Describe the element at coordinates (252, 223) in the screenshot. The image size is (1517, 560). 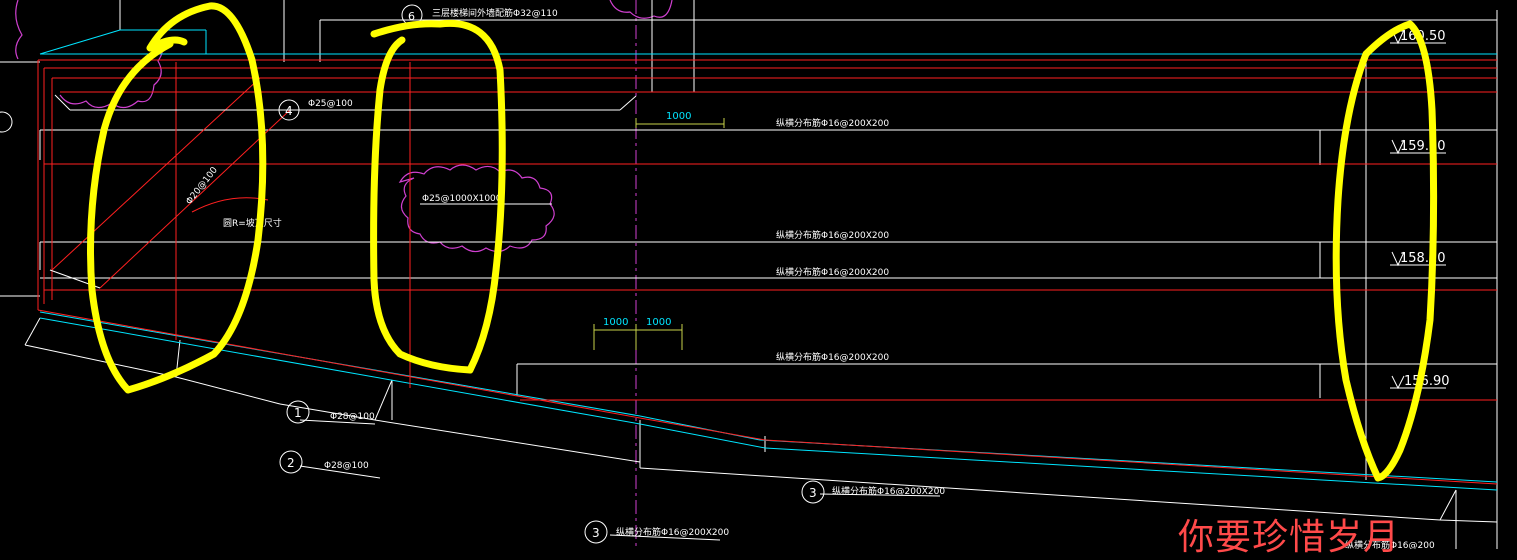
I see `arc-note-label: 圆R=坡顶尺寸` at that location.